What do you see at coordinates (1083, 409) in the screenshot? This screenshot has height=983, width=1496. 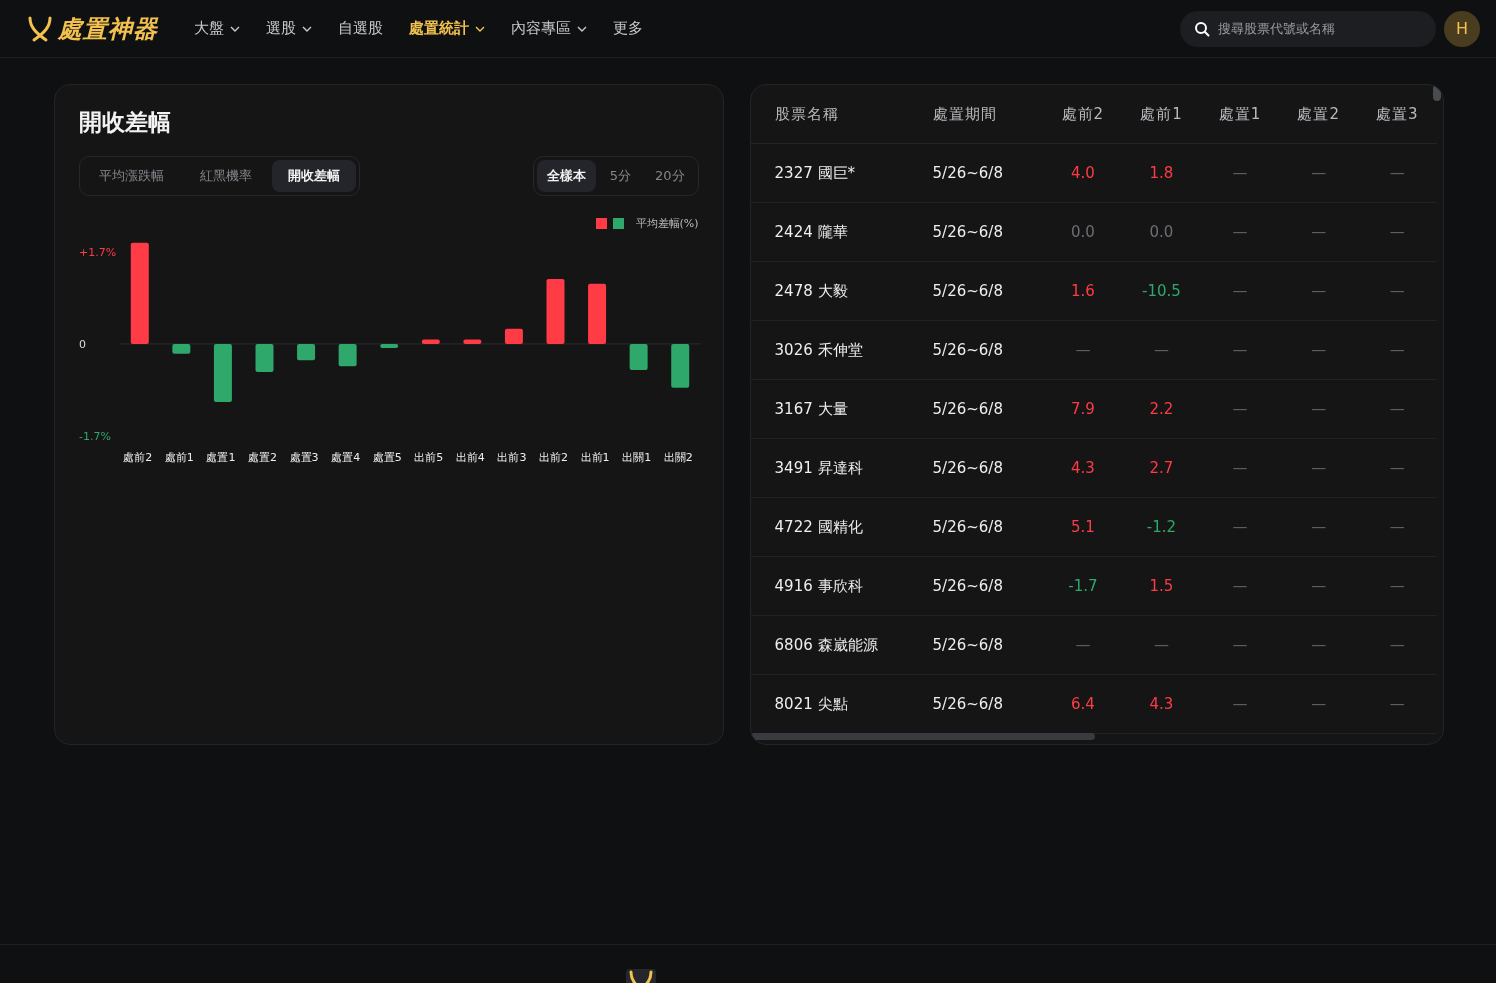 I see `value-cell: 7.9` at bounding box center [1083, 409].